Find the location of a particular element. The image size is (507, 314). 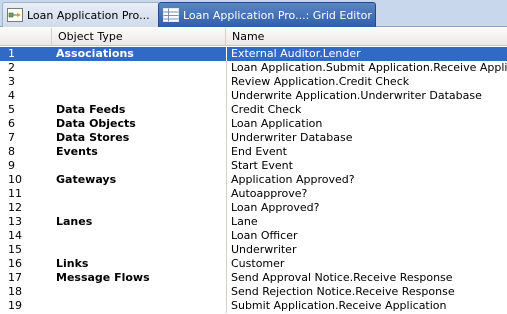

object-type-cell: Gateways is located at coordinates (139, 180).